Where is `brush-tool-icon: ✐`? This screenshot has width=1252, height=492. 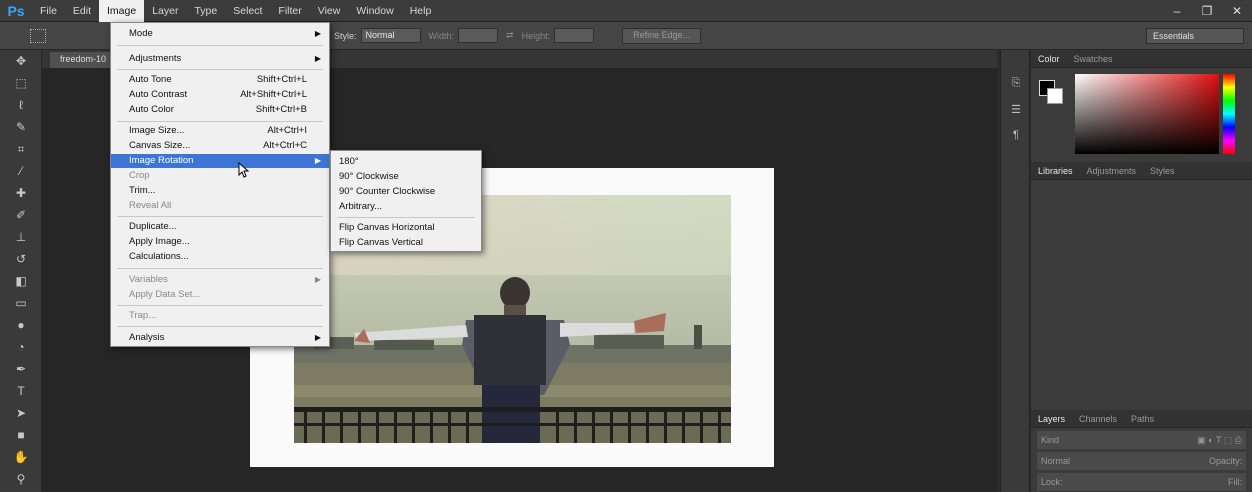 brush-tool-icon: ✐ is located at coordinates (21, 215).